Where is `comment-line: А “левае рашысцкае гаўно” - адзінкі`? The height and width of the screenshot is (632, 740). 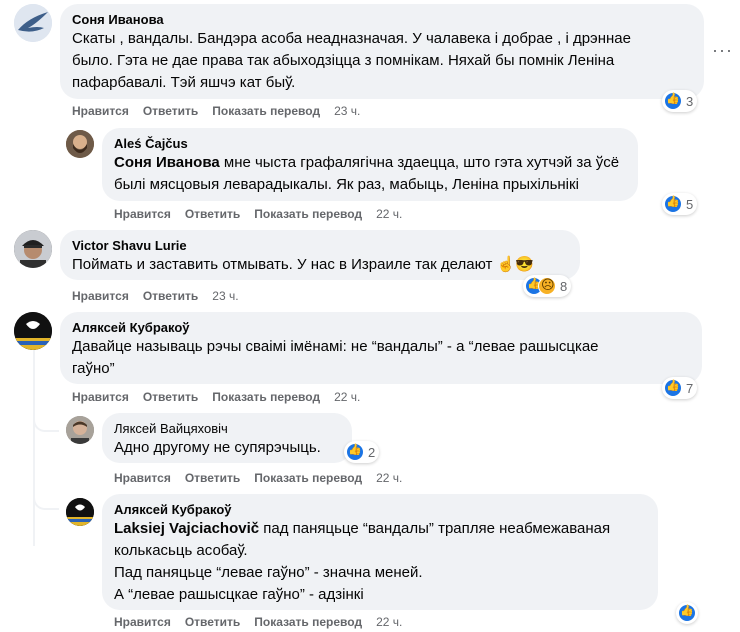 comment-line: А “левае рашысцкае гаўно” - адзінкі is located at coordinates (239, 594).